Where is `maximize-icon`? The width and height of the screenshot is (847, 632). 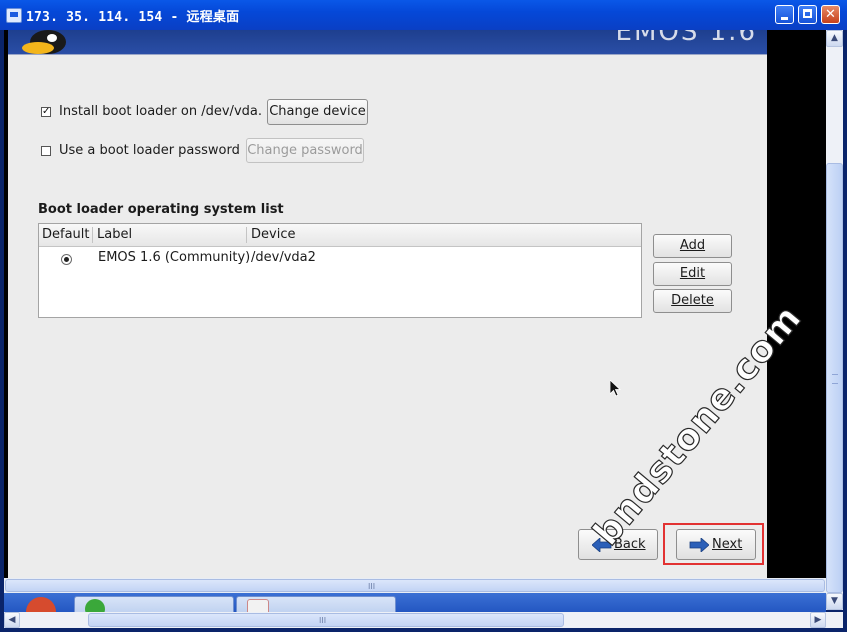
maximize-icon is located at coordinates (807, 13).